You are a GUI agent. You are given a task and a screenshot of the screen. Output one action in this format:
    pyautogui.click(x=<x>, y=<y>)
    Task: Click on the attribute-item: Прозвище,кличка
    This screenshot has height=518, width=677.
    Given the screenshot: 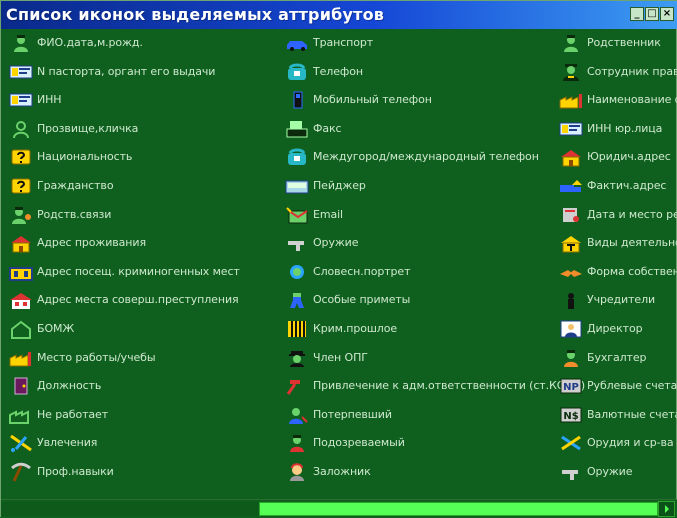 What is the action you would take?
    pyautogui.click(x=73, y=129)
    